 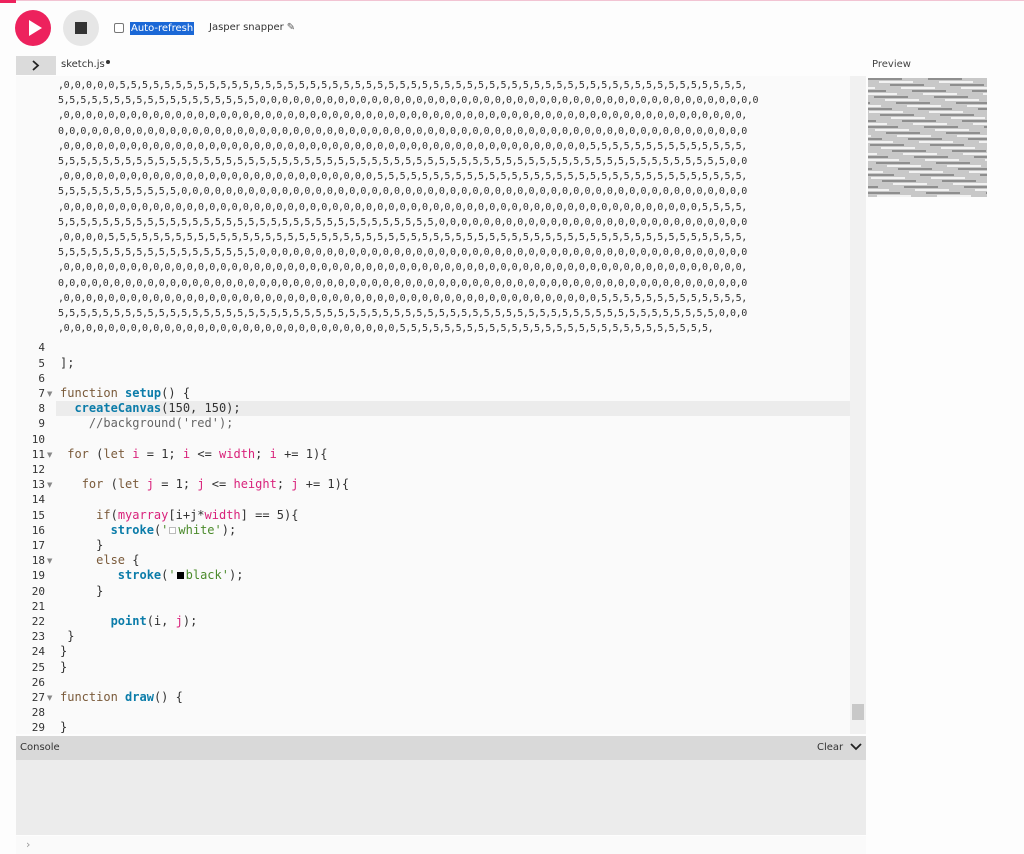 I want to click on chevron-down-icon, so click(x=856, y=747).